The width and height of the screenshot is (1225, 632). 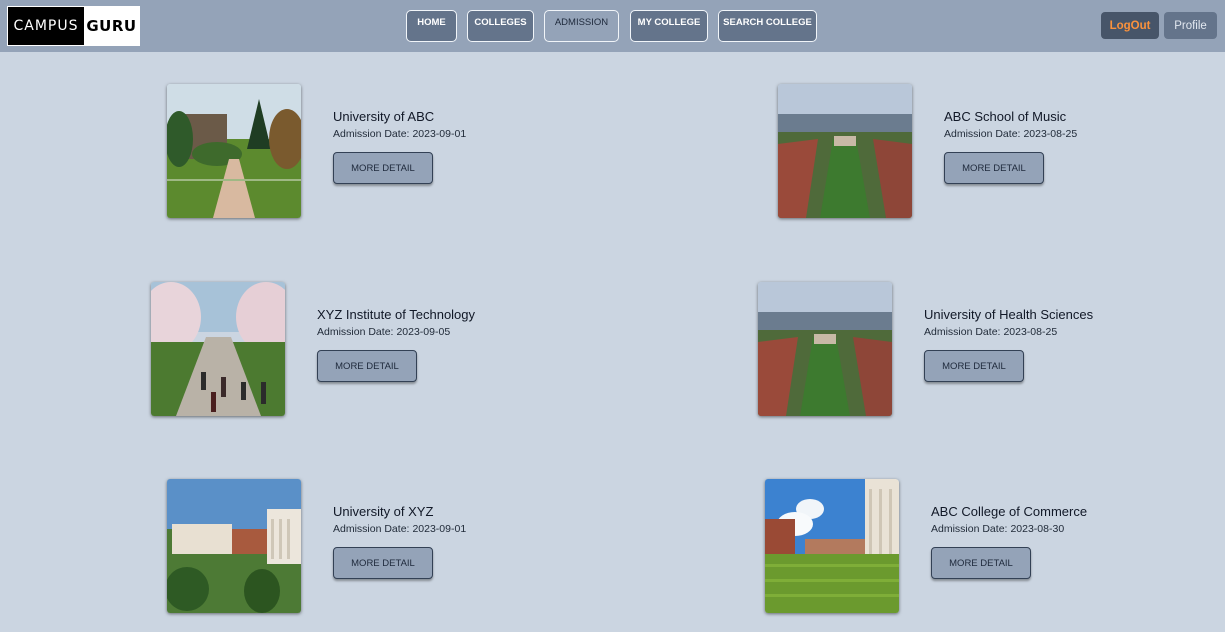 What do you see at coordinates (1190, 25) in the screenshot?
I see `profile-button: Profile` at bounding box center [1190, 25].